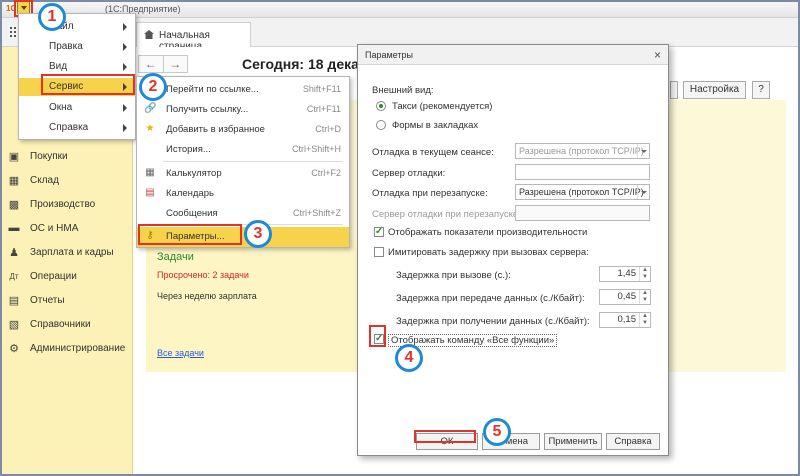  I want to click on menu-item-help: Справка, so click(77, 128).